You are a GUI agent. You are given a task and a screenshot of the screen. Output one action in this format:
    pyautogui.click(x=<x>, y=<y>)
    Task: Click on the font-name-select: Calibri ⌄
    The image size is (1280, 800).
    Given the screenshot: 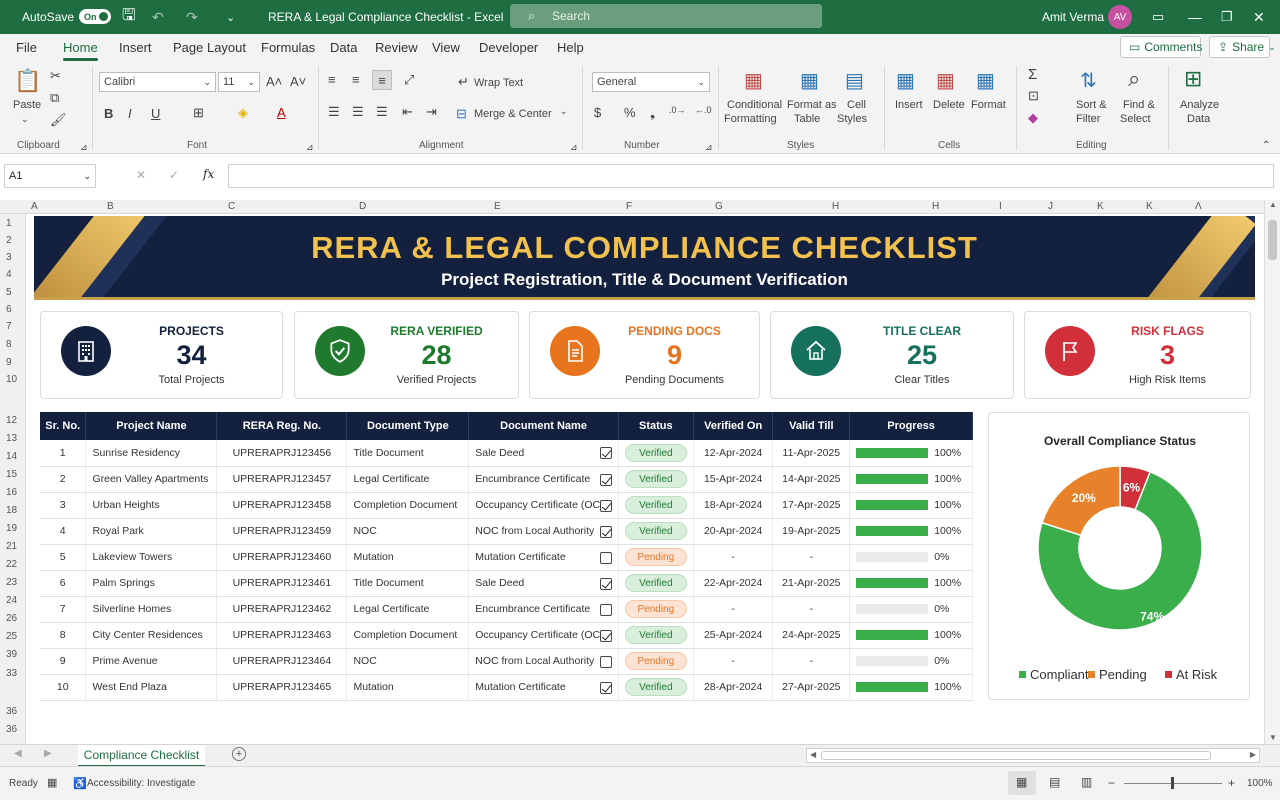 What is the action you would take?
    pyautogui.click(x=157, y=82)
    